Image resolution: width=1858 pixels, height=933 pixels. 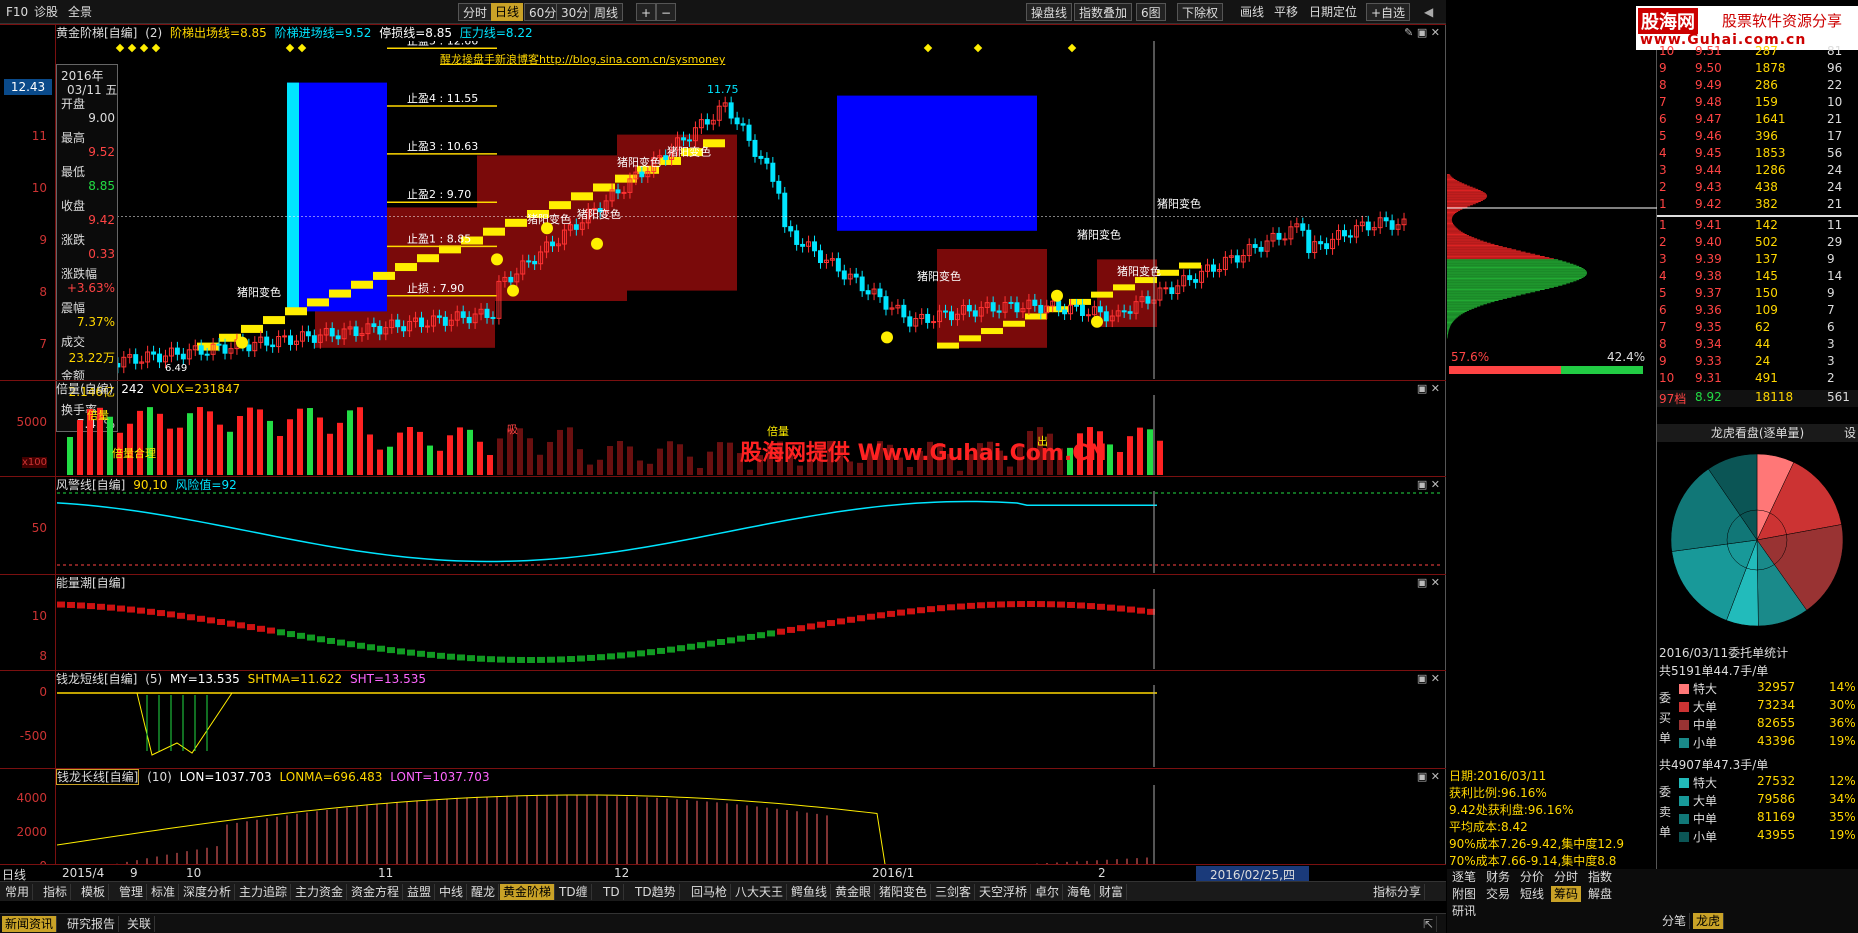 What do you see at coordinates (1048, 892) in the screenshot?
I see `tab-23: 卓尔` at bounding box center [1048, 892].